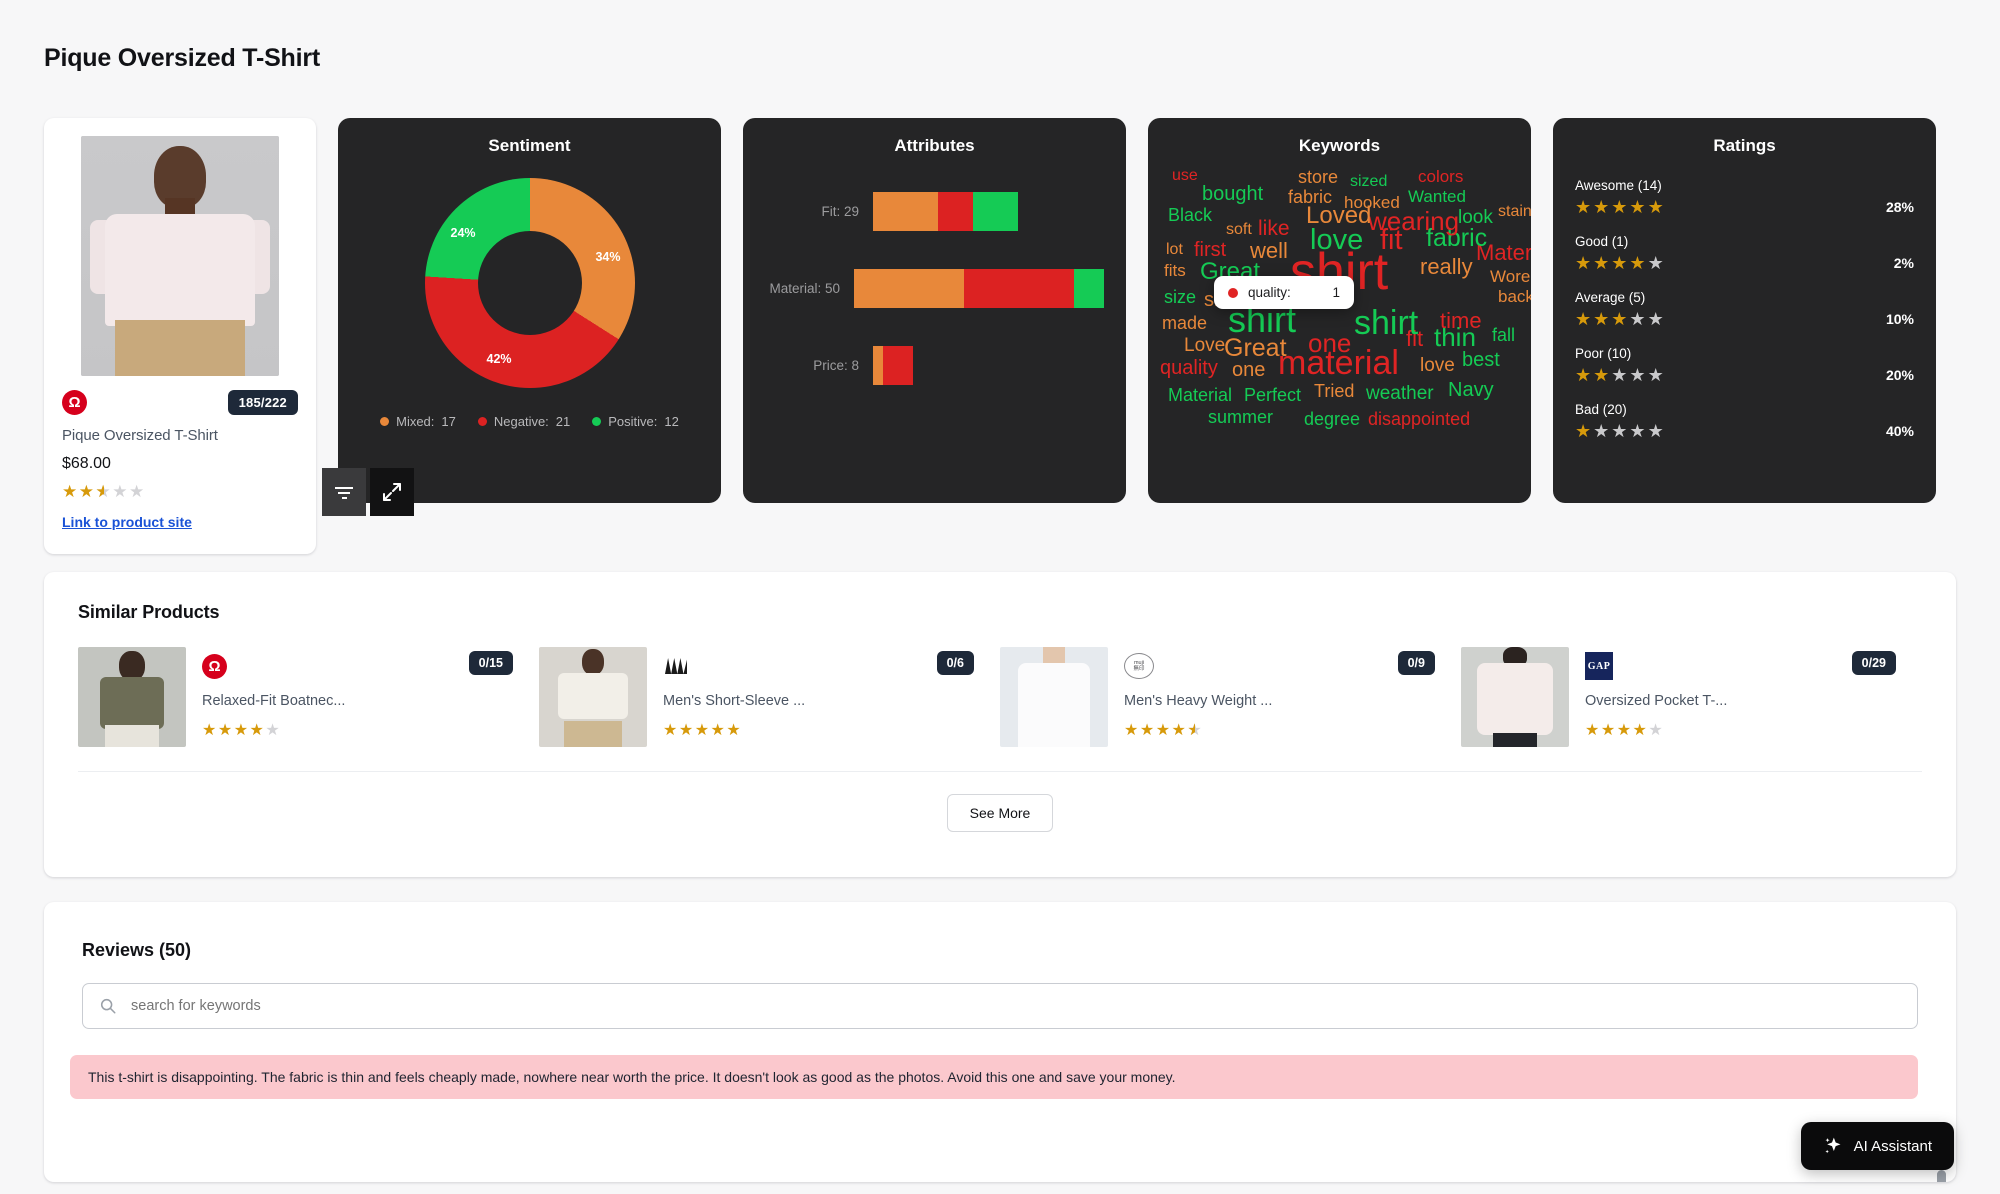 The image size is (2000, 1194). Describe the element at coordinates (1899, 207) in the screenshot. I see `rating-percent: 28%` at that location.